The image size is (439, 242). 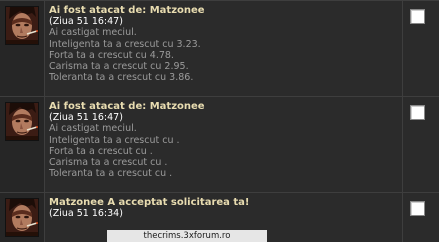 What do you see at coordinates (86, 214) in the screenshot?
I see `message-time: (Ziua 51 16:34)` at bounding box center [86, 214].